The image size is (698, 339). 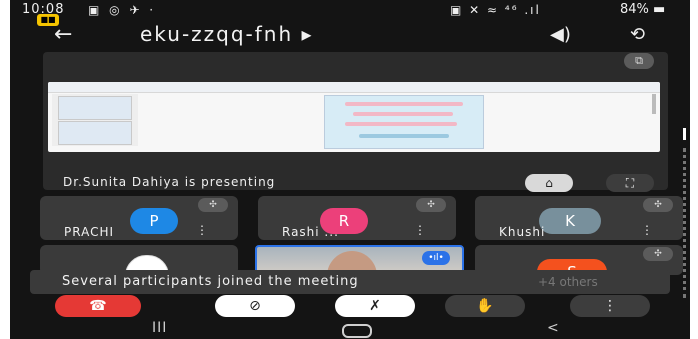 What do you see at coordinates (639, 61) in the screenshot?
I see `pip-icon: ⧉` at bounding box center [639, 61].